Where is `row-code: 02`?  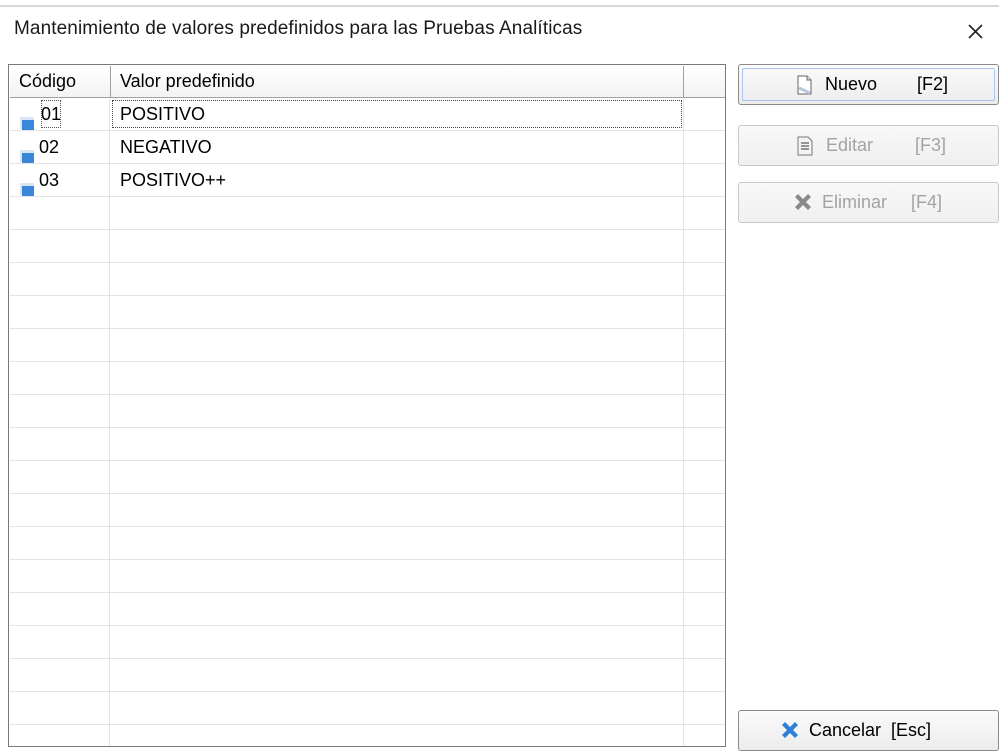
row-code: 02 is located at coordinates (49, 147).